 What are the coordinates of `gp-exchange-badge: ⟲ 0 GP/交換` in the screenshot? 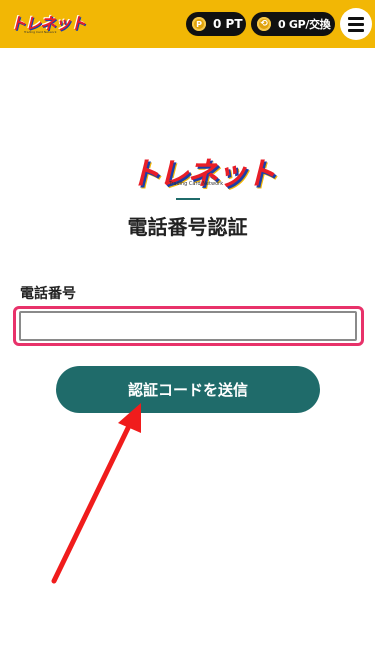 It's located at (293, 24).